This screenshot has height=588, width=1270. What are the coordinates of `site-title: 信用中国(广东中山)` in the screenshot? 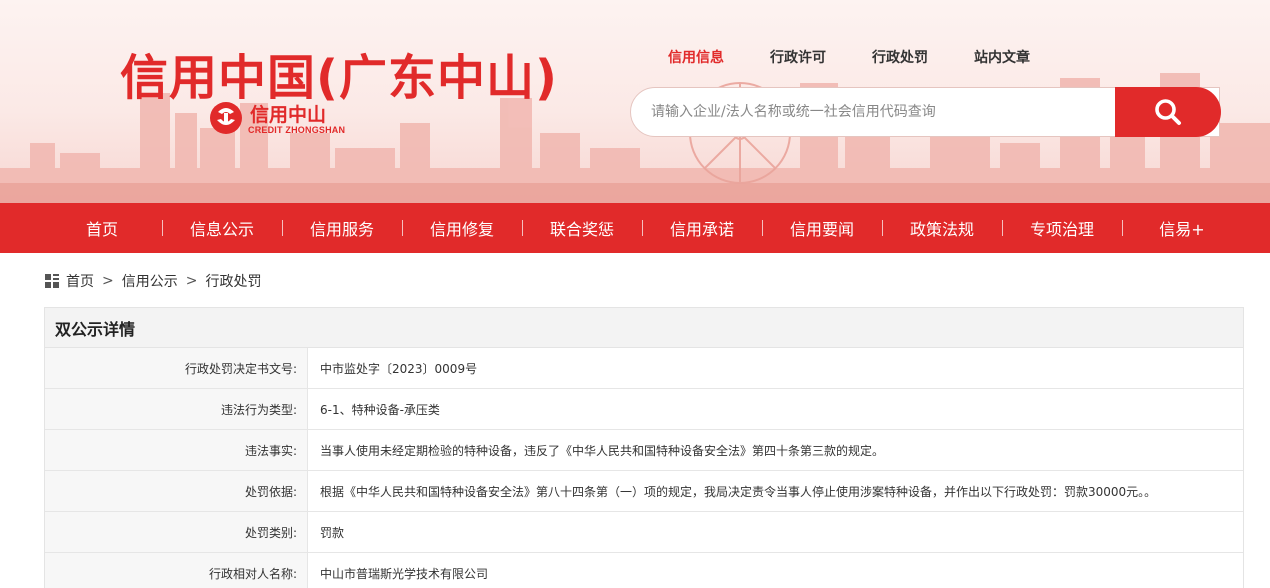 It's located at (339, 78).